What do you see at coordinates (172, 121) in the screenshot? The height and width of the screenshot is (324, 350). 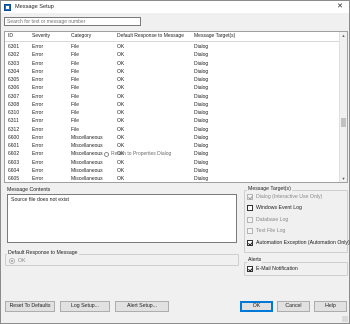 I see `table-row: 6311 Error File OK Dialog` at bounding box center [172, 121].